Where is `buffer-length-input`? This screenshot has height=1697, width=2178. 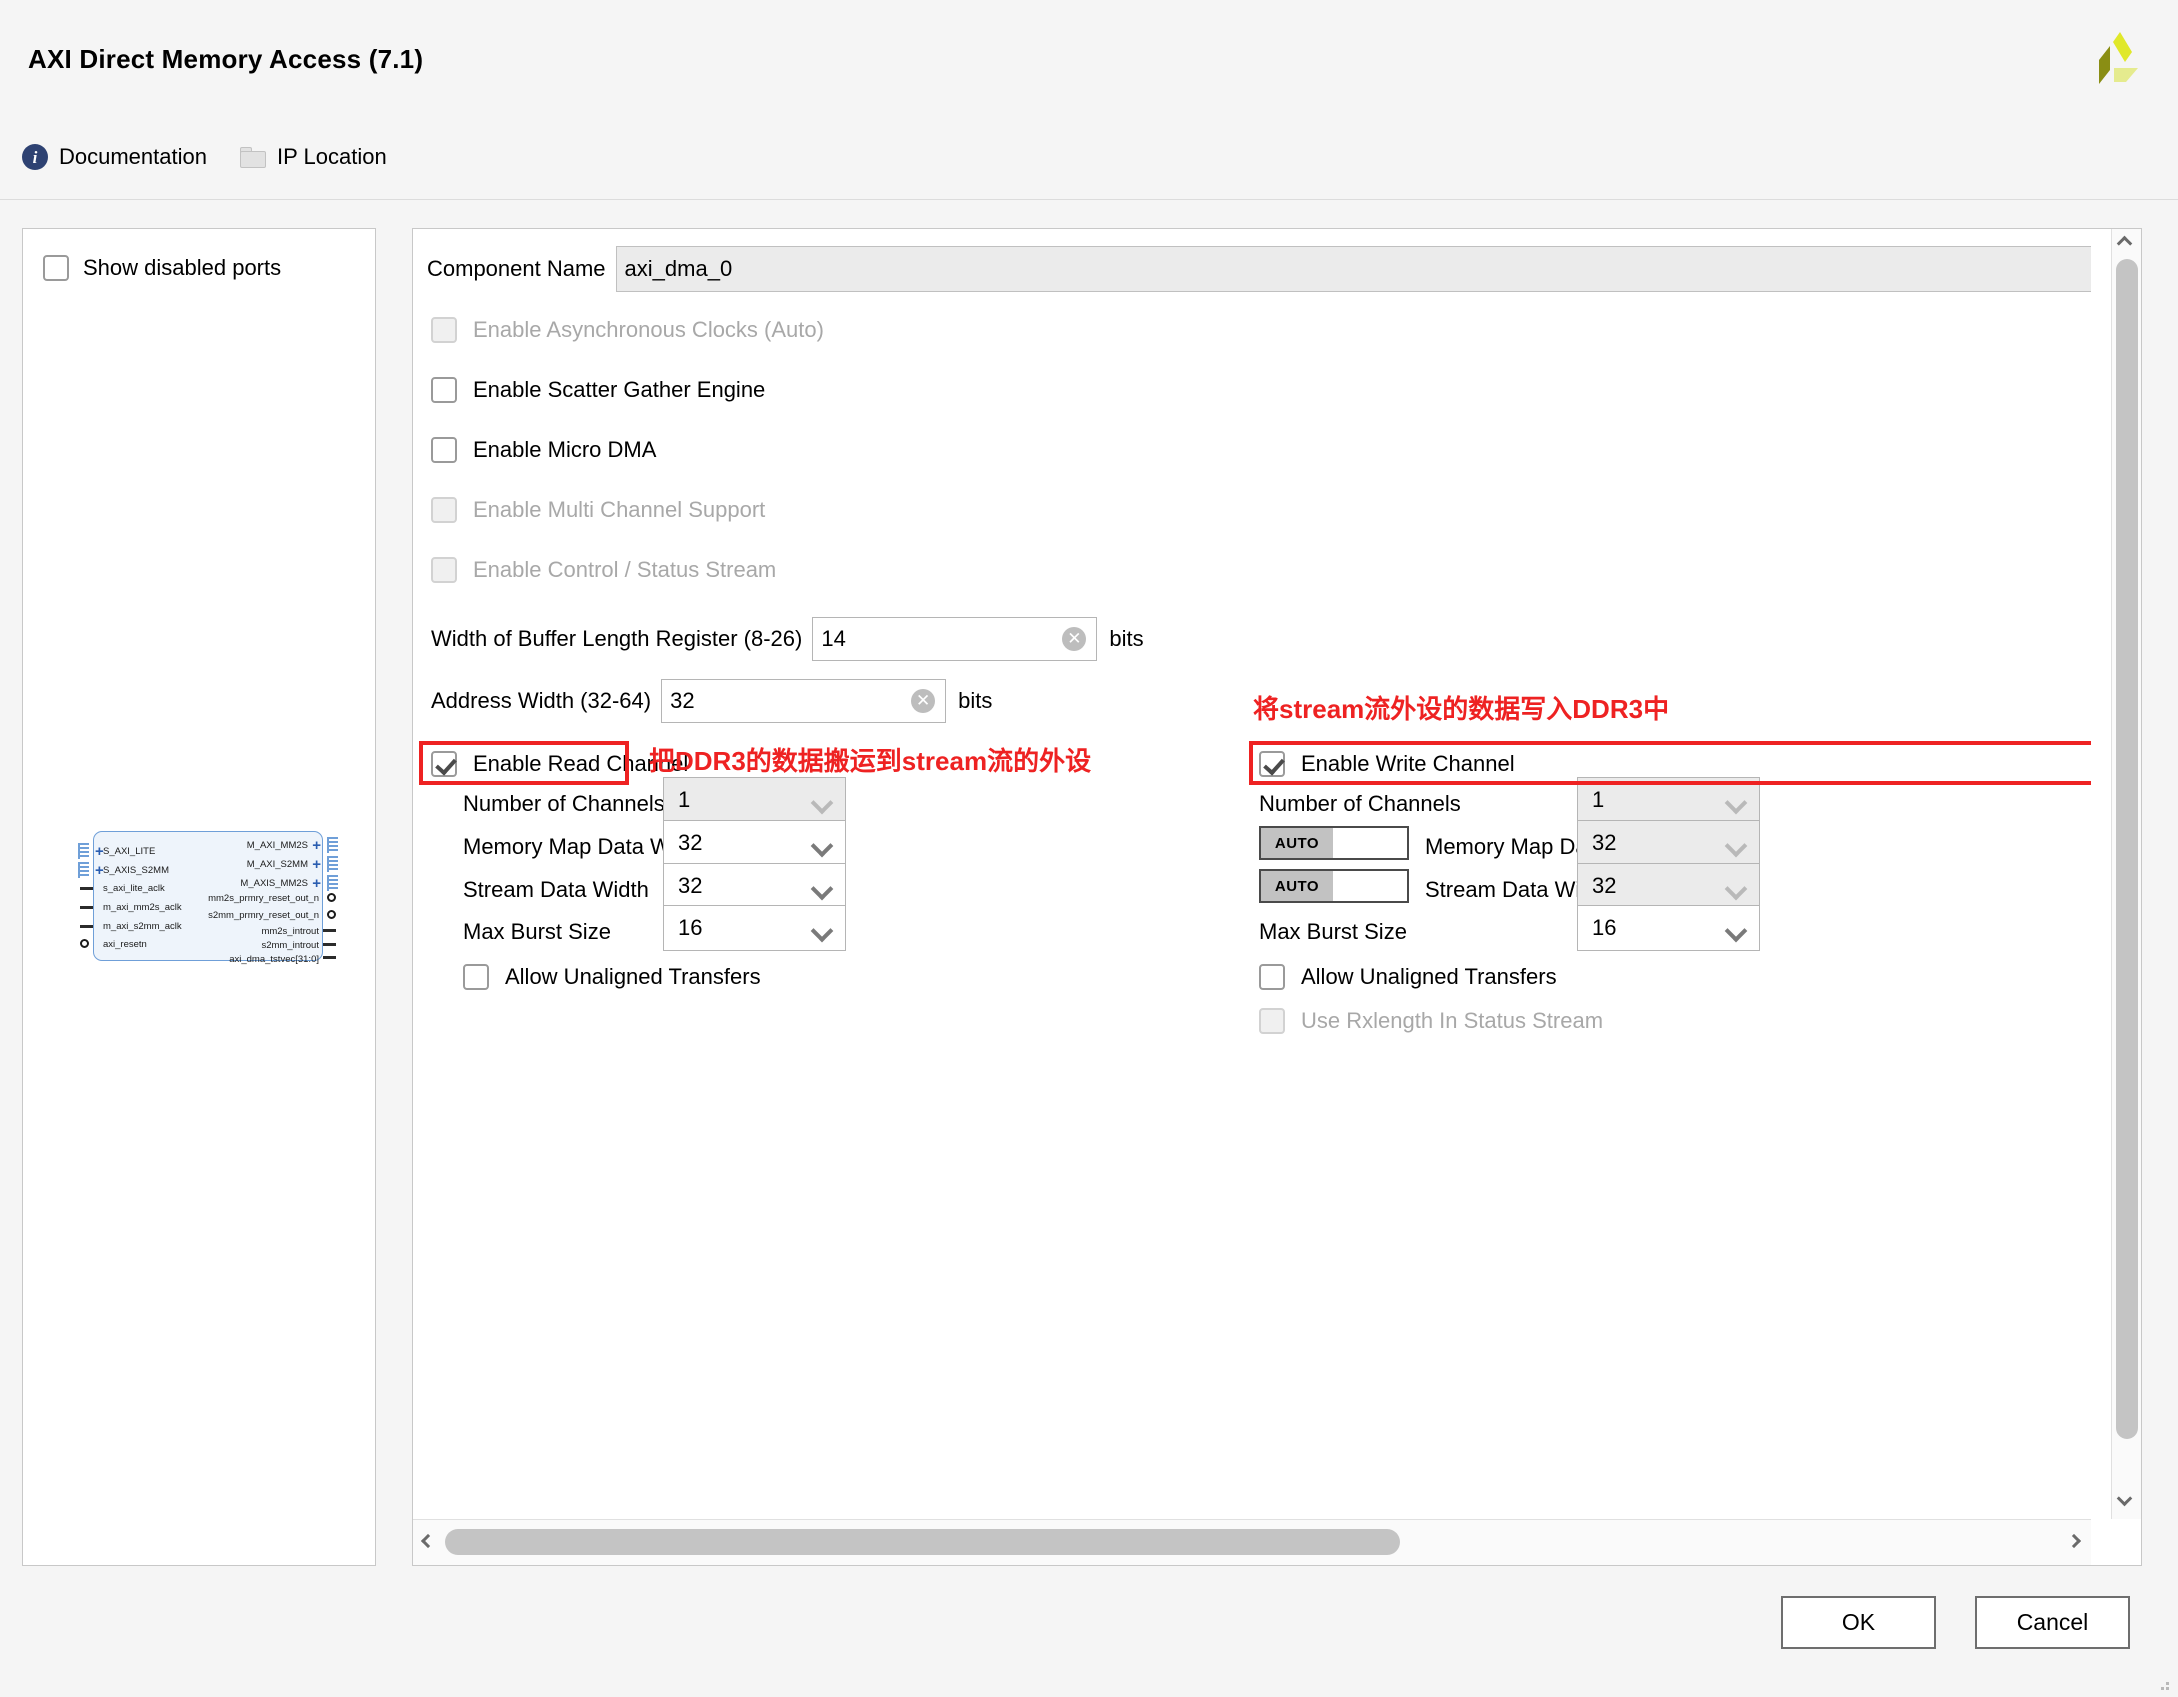 buffer-length-input is located at coordinates (955, 639).